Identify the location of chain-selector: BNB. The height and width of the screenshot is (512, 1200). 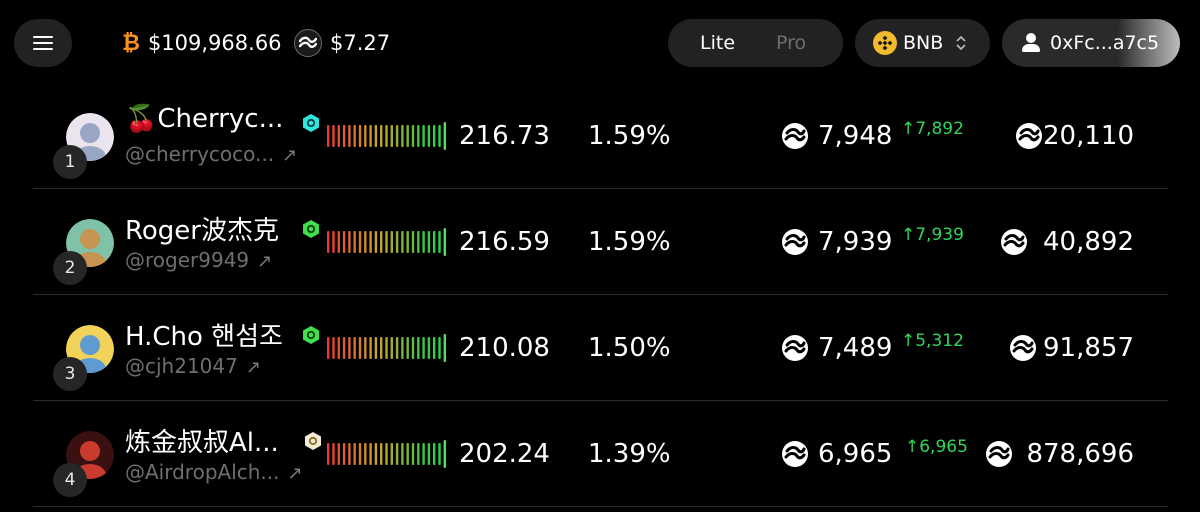
(922, 43).